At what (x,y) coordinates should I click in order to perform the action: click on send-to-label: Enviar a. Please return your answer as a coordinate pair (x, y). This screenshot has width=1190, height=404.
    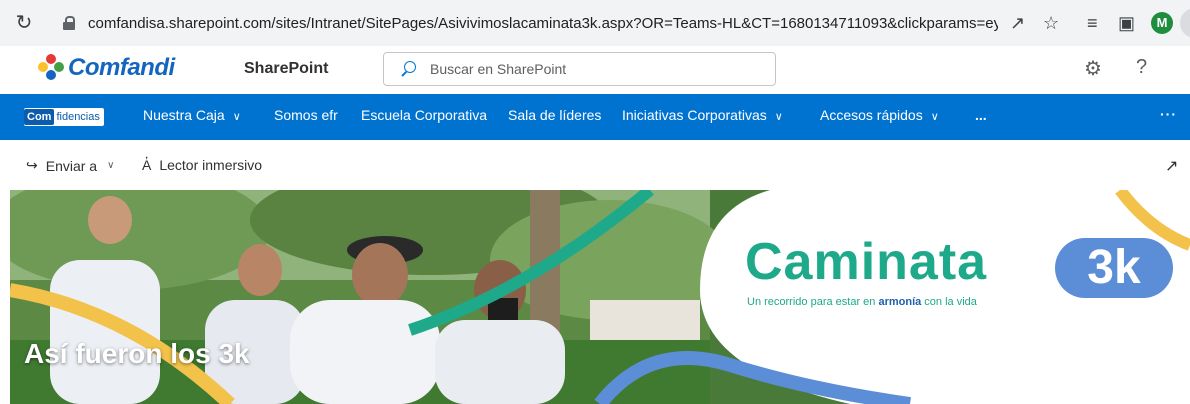
    Looking at the image, I should click on (71, 165).